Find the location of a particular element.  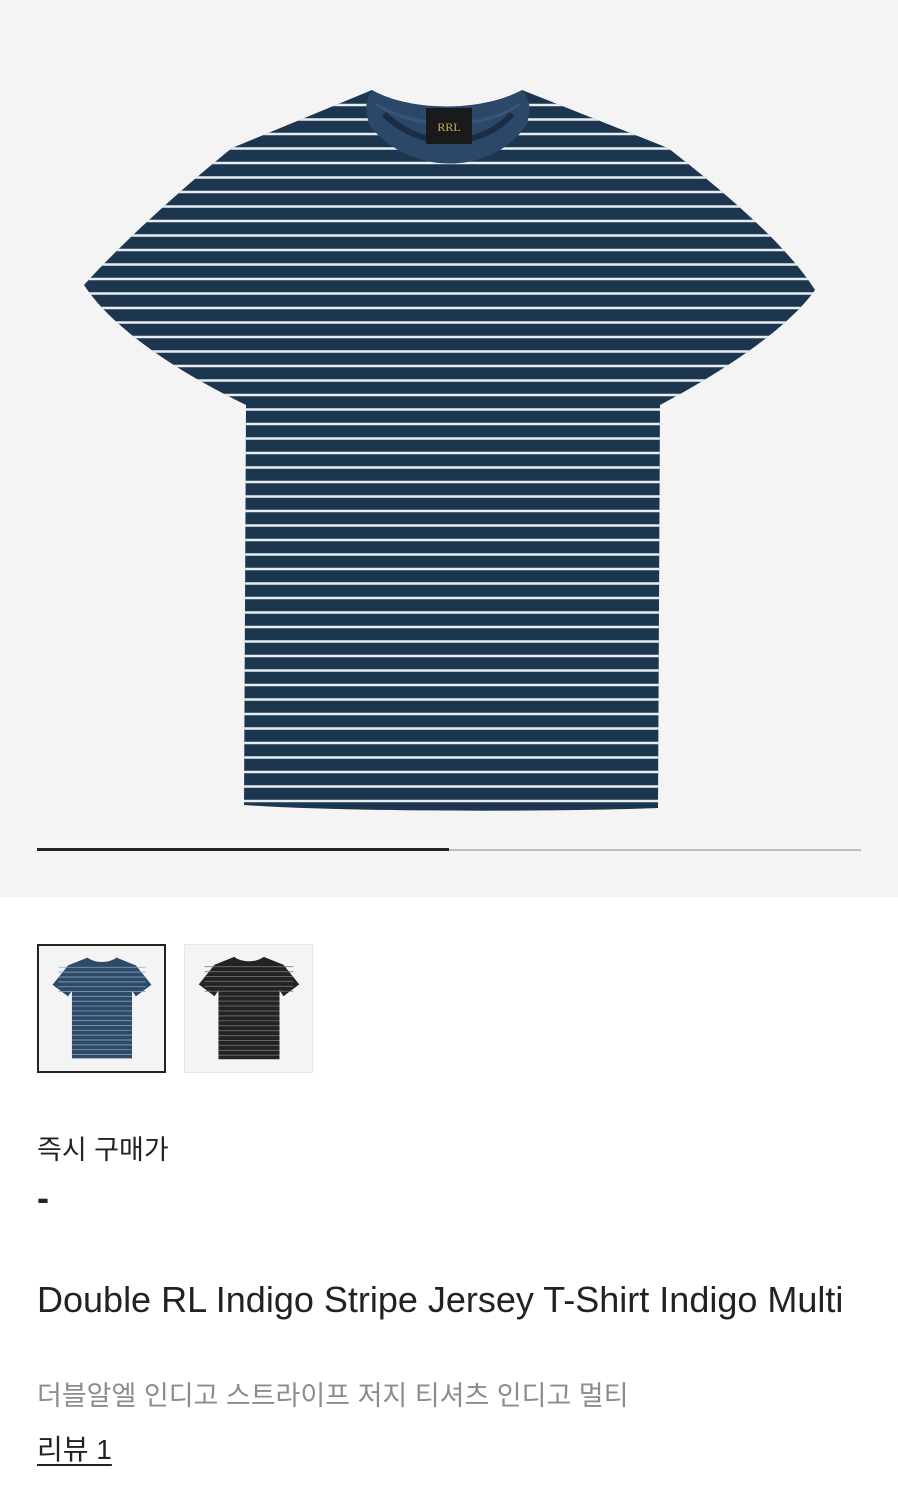

tshirt-black-icon is located at coordinates (249, 1008).